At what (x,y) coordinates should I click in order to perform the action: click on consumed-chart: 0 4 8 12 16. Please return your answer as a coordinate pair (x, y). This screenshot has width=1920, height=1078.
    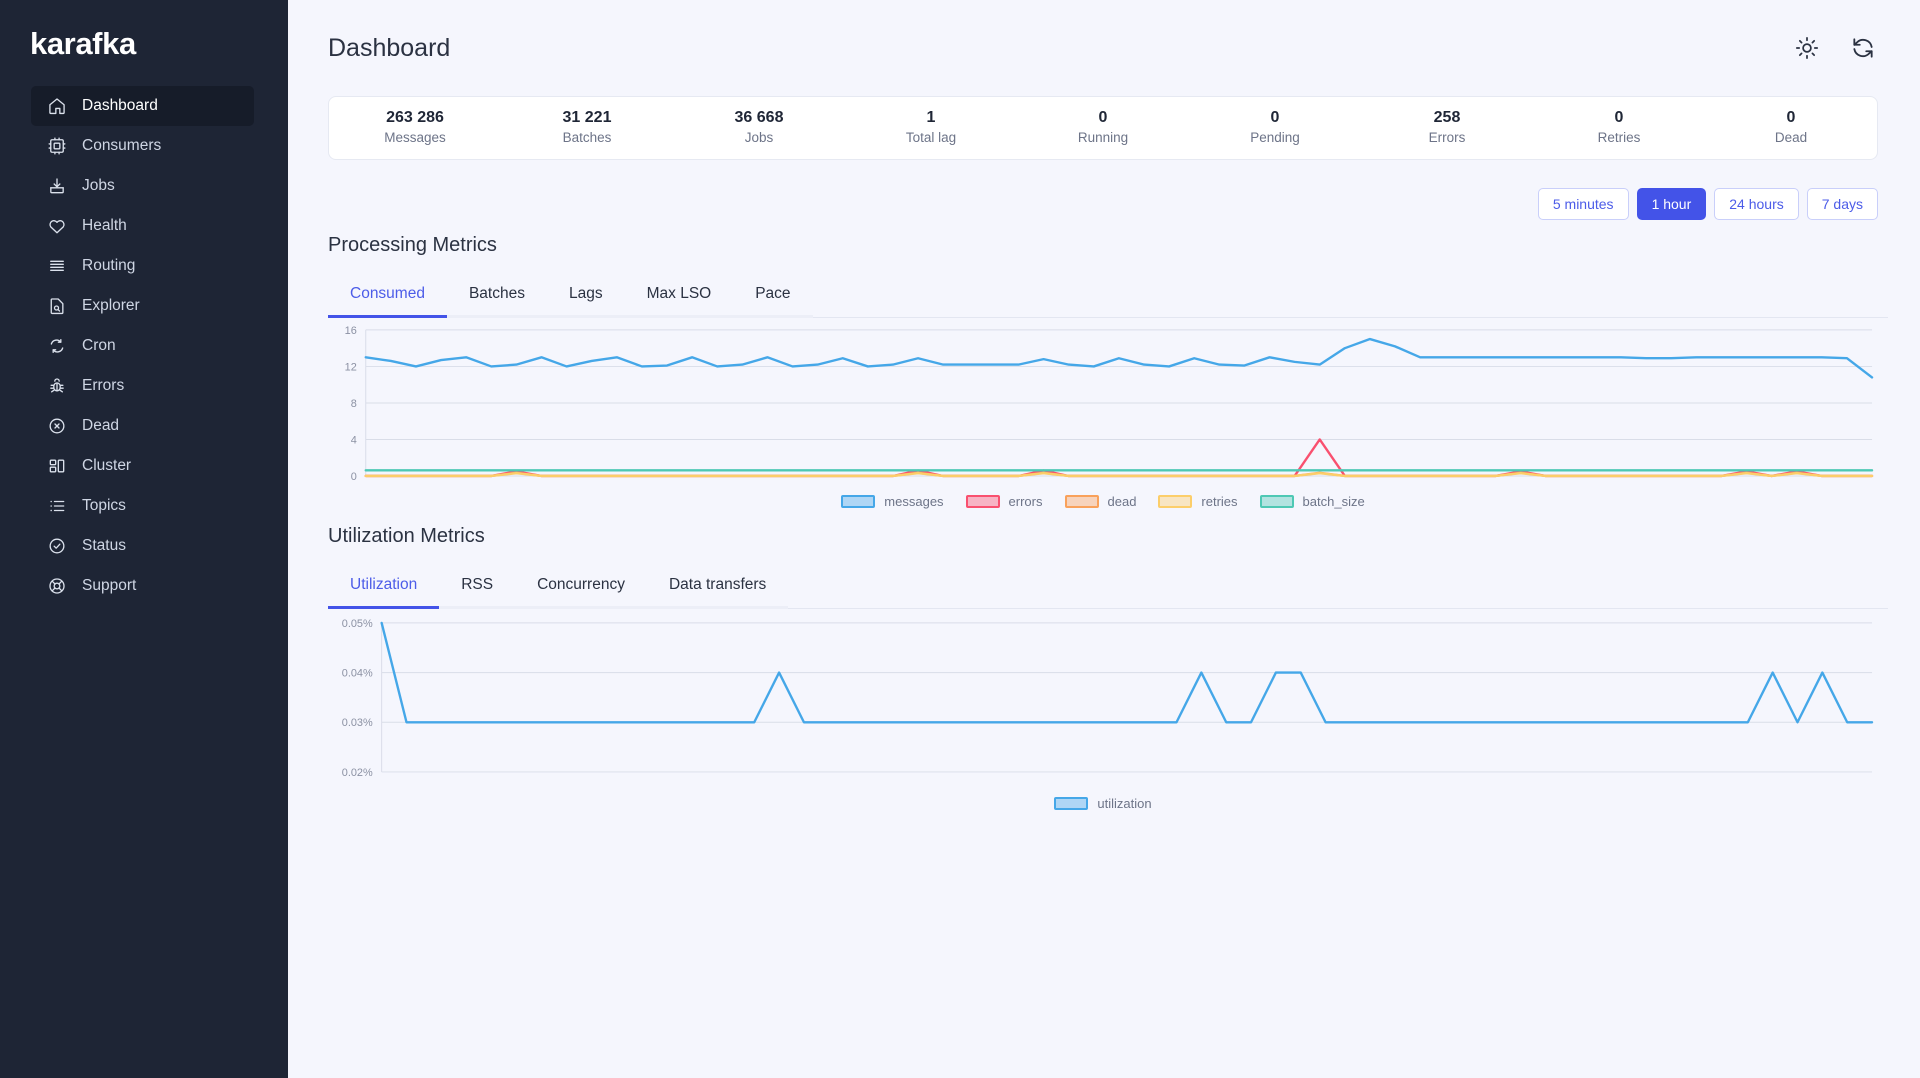
    Looking at the image, I should click on (1109, 404).